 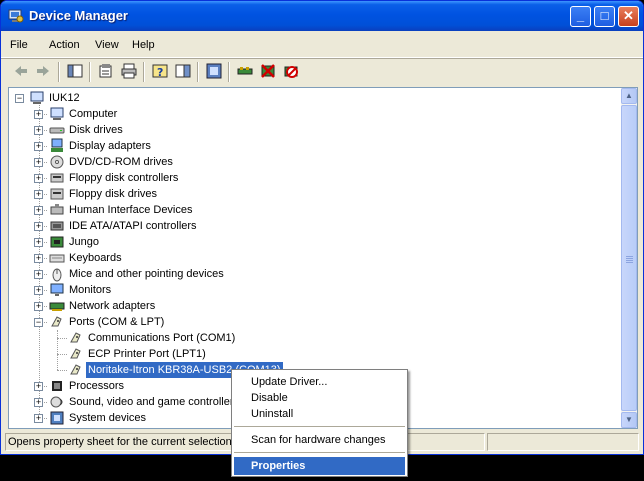 What do you see at coordinates (96, 386) in the screenshot?
I see `tree-item-label: Processors` at bounding box center [96, 386].